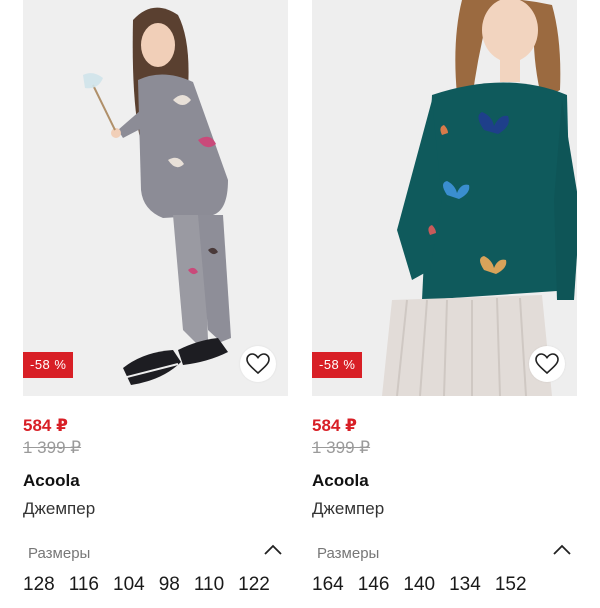 This screenshot has height=608, width=600. I want to click on size-option: 146, so click(374, 585).